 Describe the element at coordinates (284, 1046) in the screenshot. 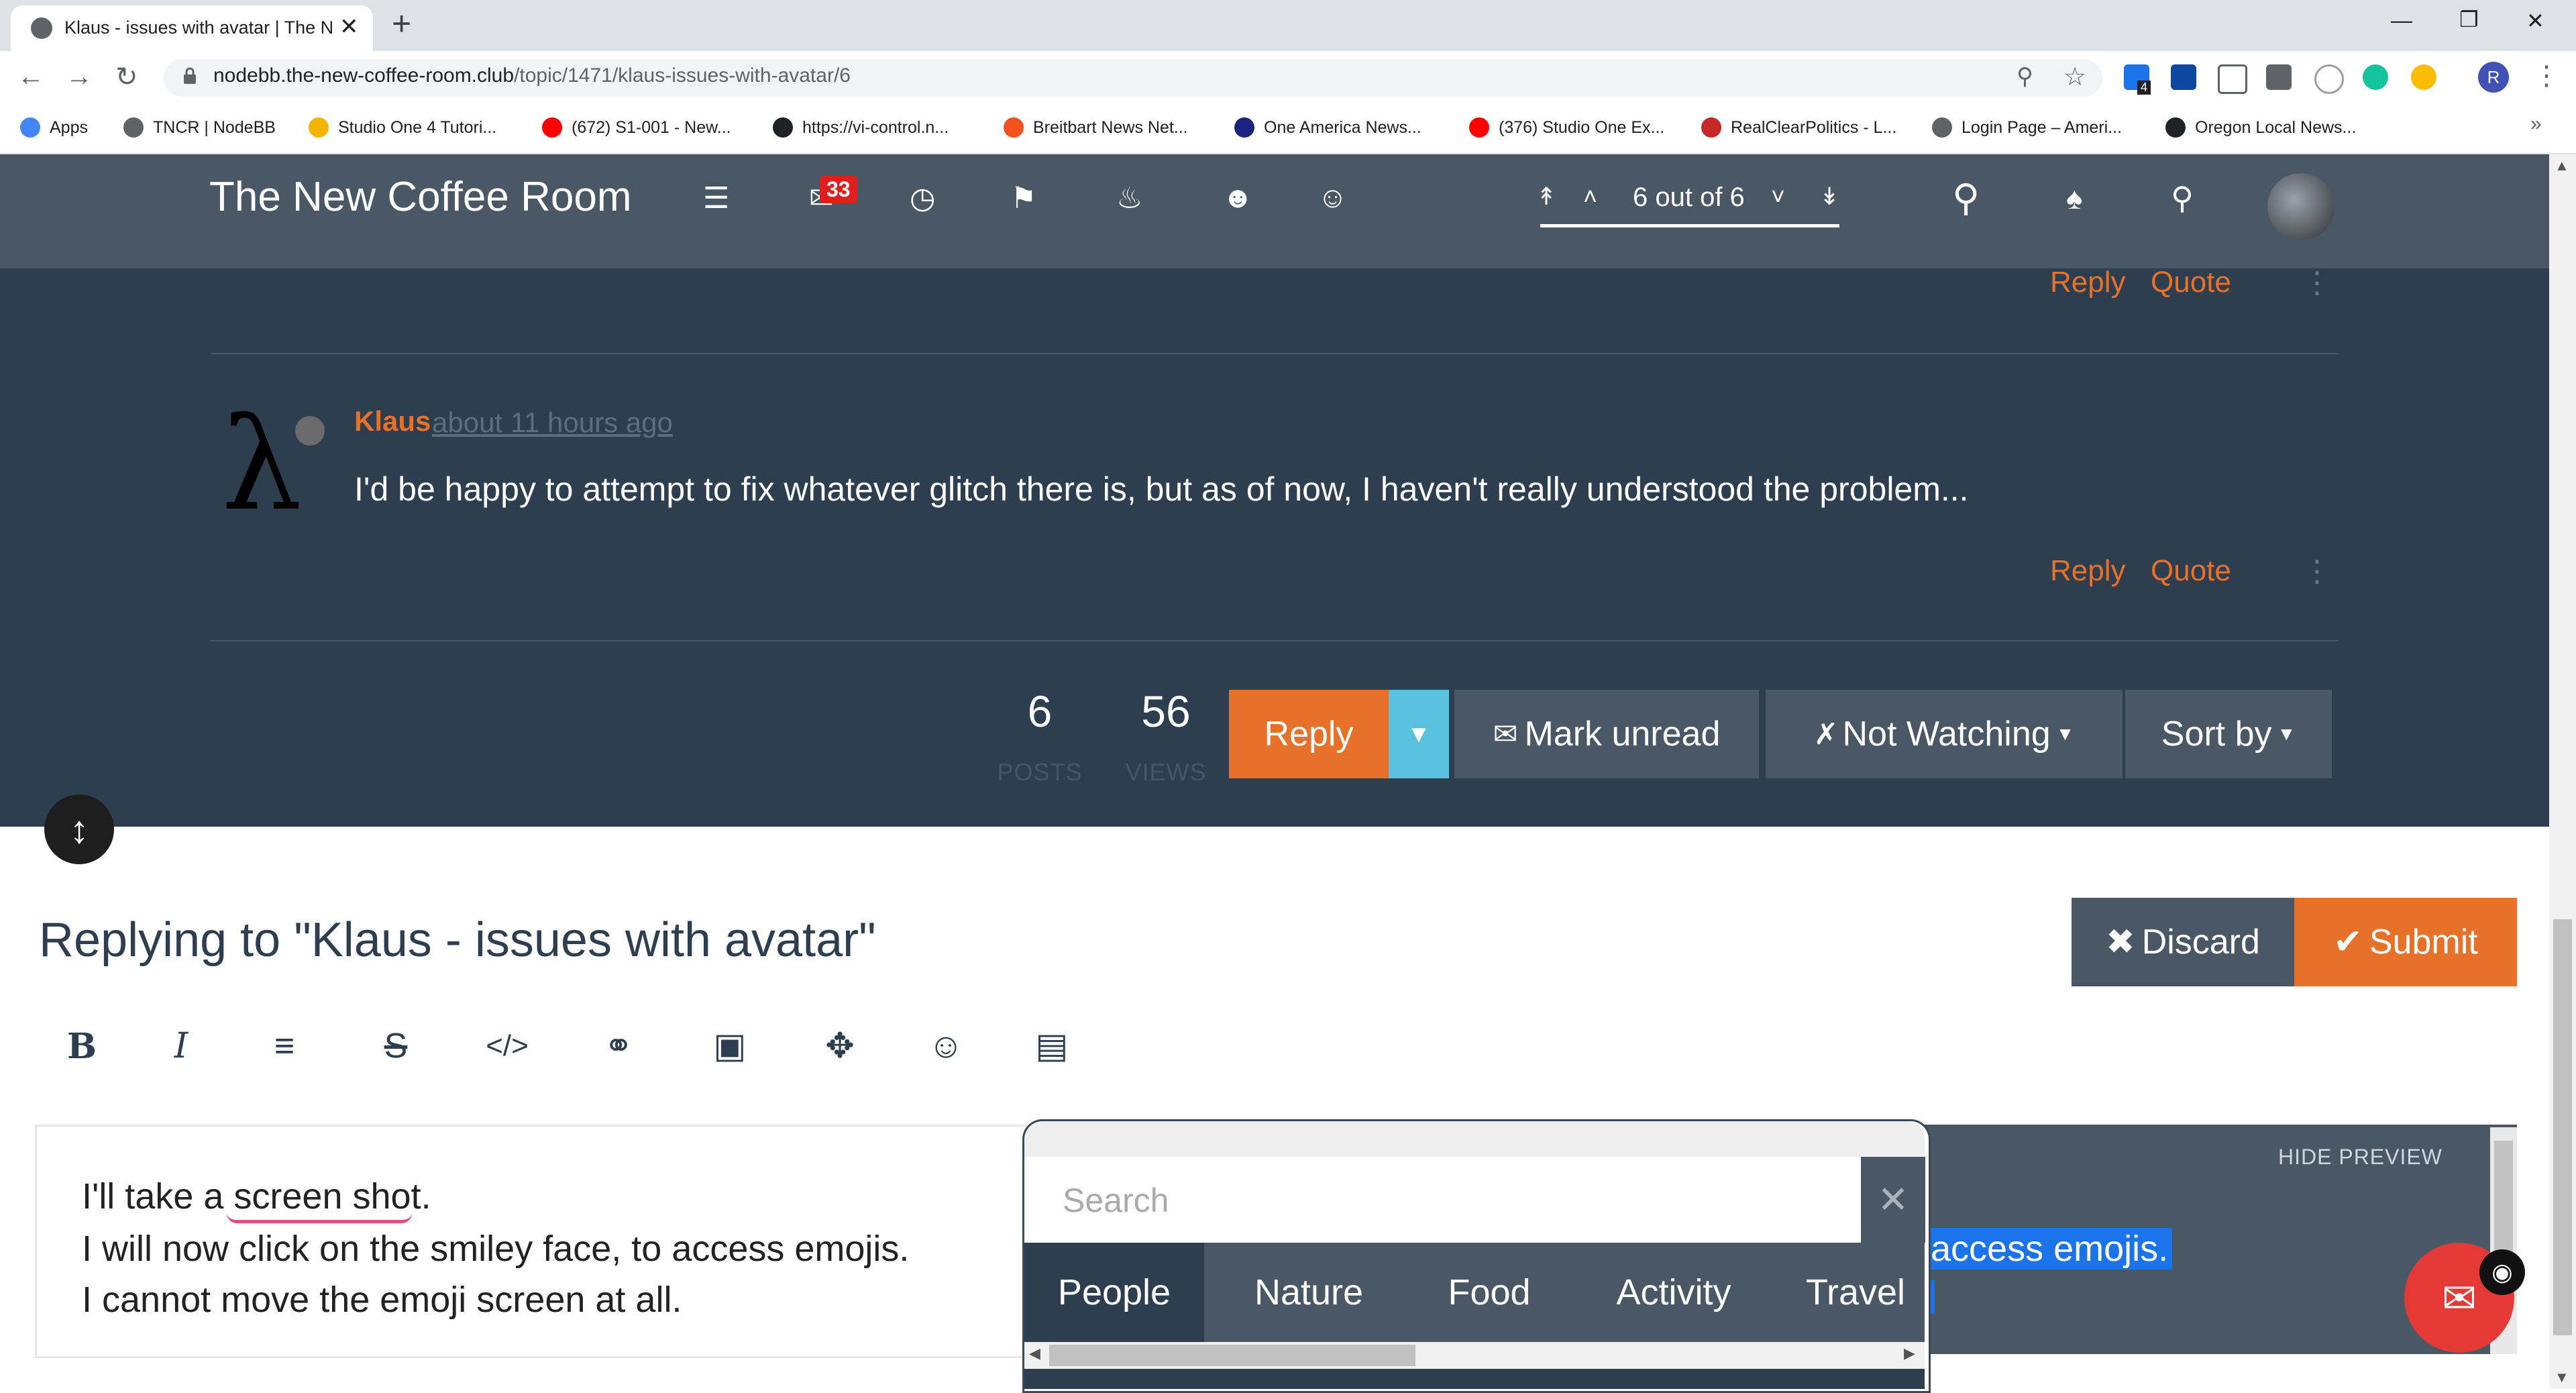

I see `list-icon: ≡` at that location.